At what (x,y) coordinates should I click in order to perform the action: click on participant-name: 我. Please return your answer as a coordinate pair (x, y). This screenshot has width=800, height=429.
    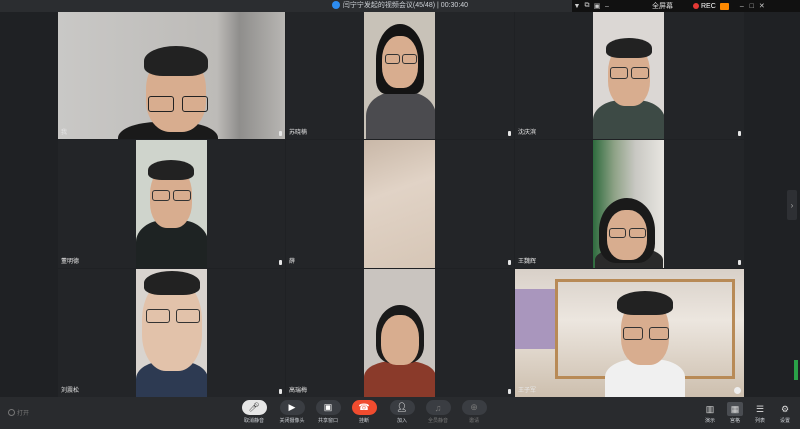
    Looking at the image, I should click on (64, 133).